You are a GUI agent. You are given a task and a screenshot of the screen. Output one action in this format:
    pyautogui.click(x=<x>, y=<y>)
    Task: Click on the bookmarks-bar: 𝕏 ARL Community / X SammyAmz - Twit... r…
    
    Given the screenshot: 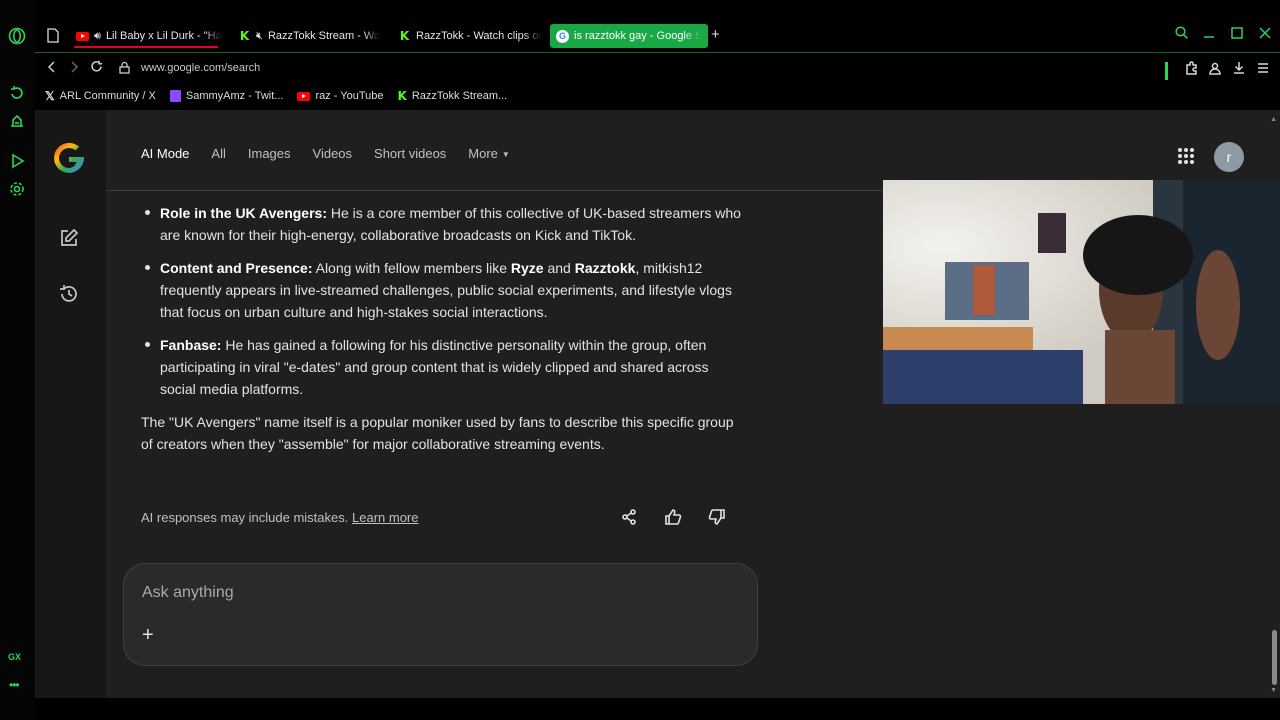 What is the action you would take?
    pyautogui.click(x=657, y=96)
    